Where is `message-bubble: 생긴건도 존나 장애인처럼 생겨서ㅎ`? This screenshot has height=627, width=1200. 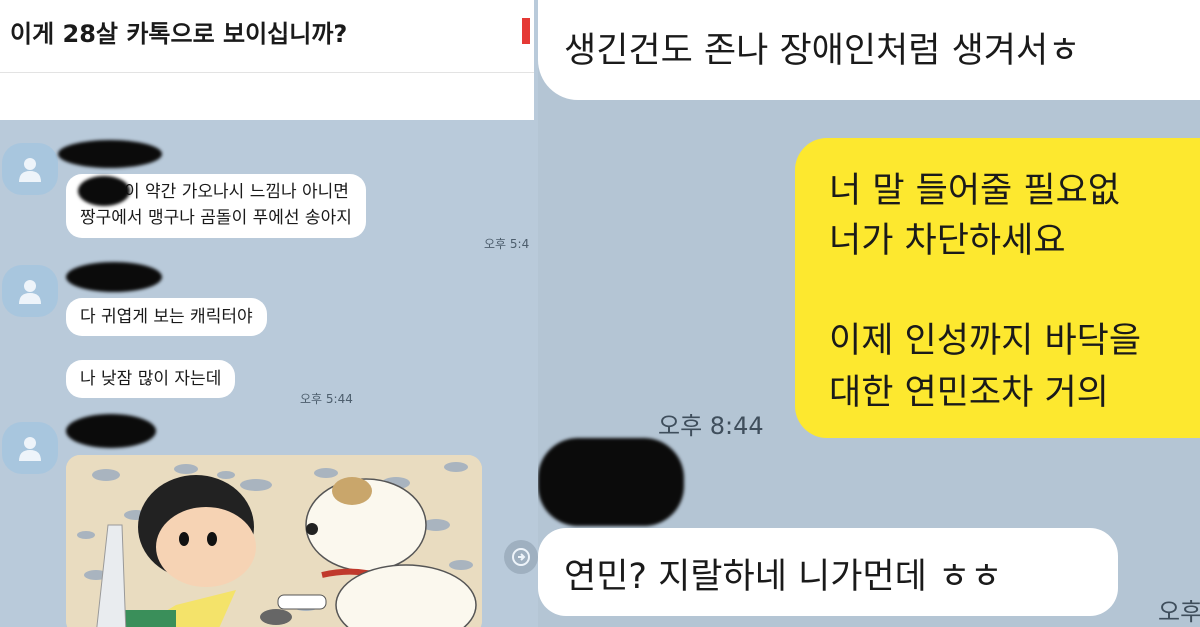 message-bubble: 생긴건도 존나 장애인처럼 생겨서ㅎ is located at coordinates (869, 50).